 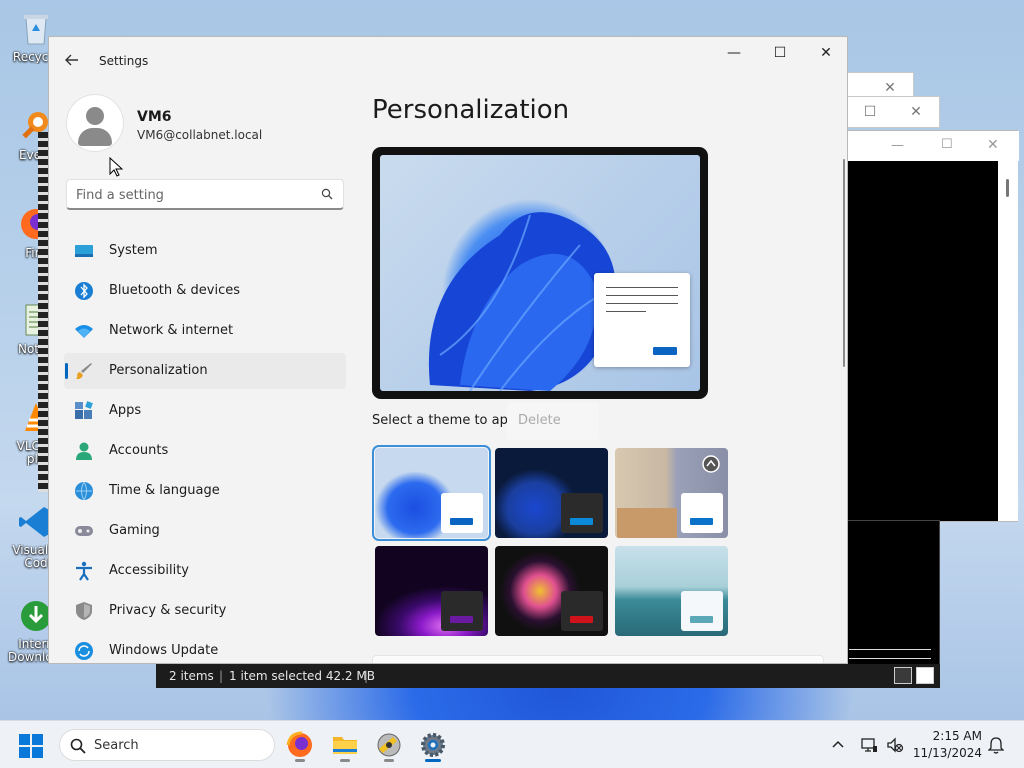 I want to click on minimize-button: —, so click(x=734, y=53).